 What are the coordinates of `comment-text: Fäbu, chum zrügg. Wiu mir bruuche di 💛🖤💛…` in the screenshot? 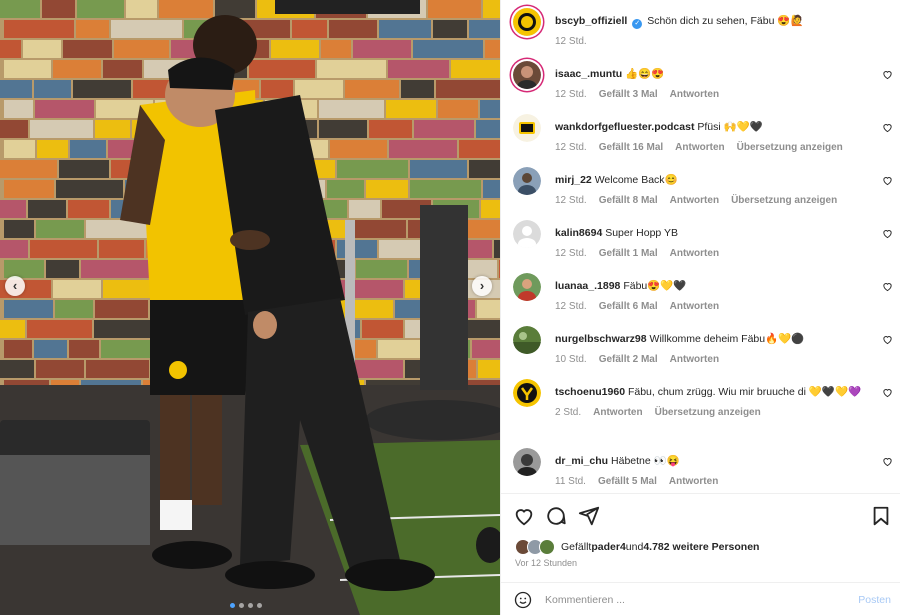 It's located at (744, 392).